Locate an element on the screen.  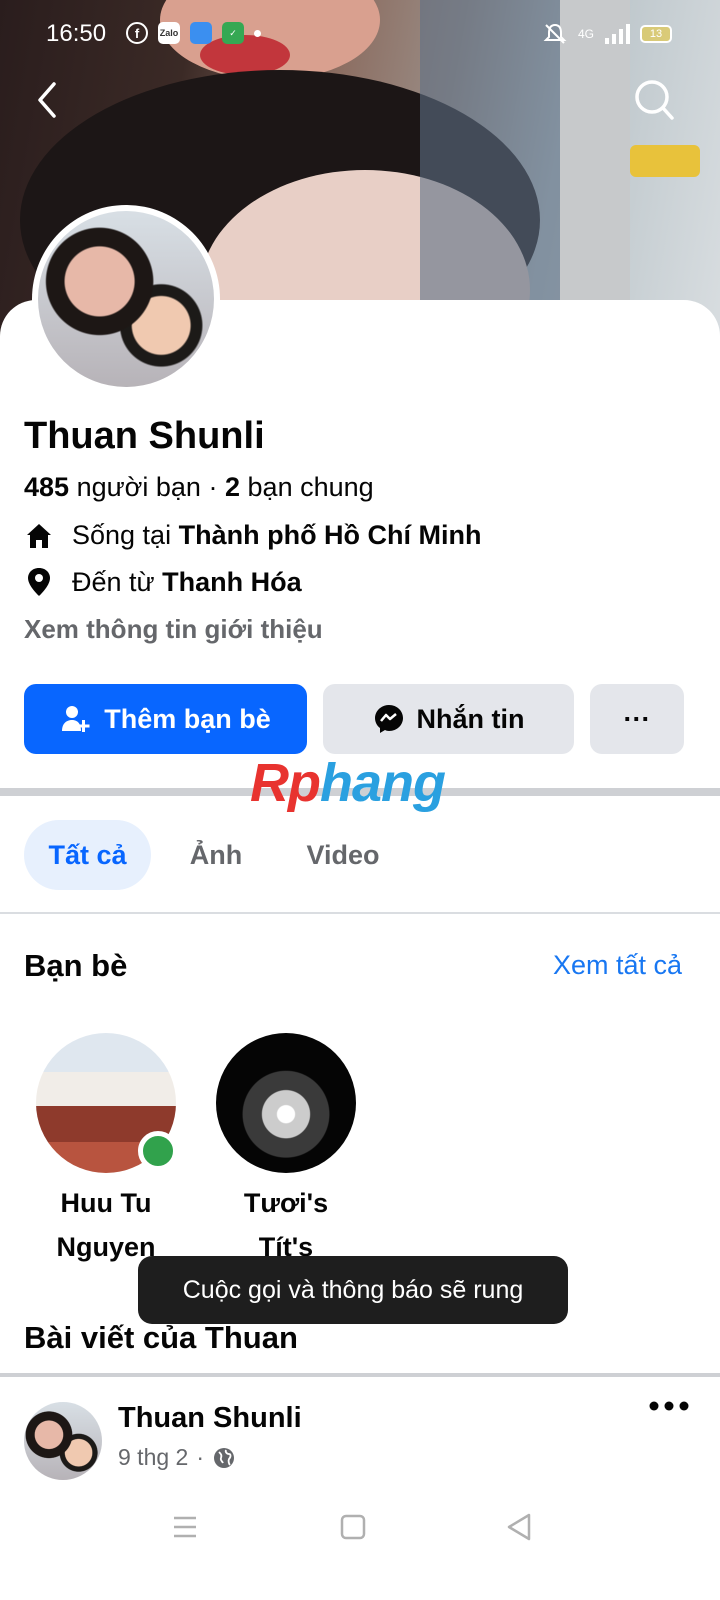
globe-icon is located at coordinates (224, 1457).